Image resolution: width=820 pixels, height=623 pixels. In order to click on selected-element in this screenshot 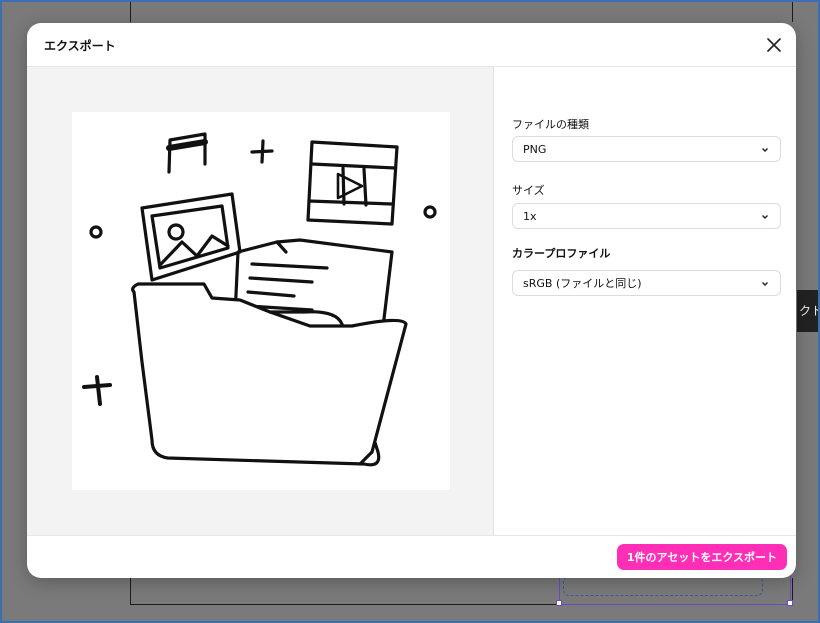, I will do `click(663, 586)`.